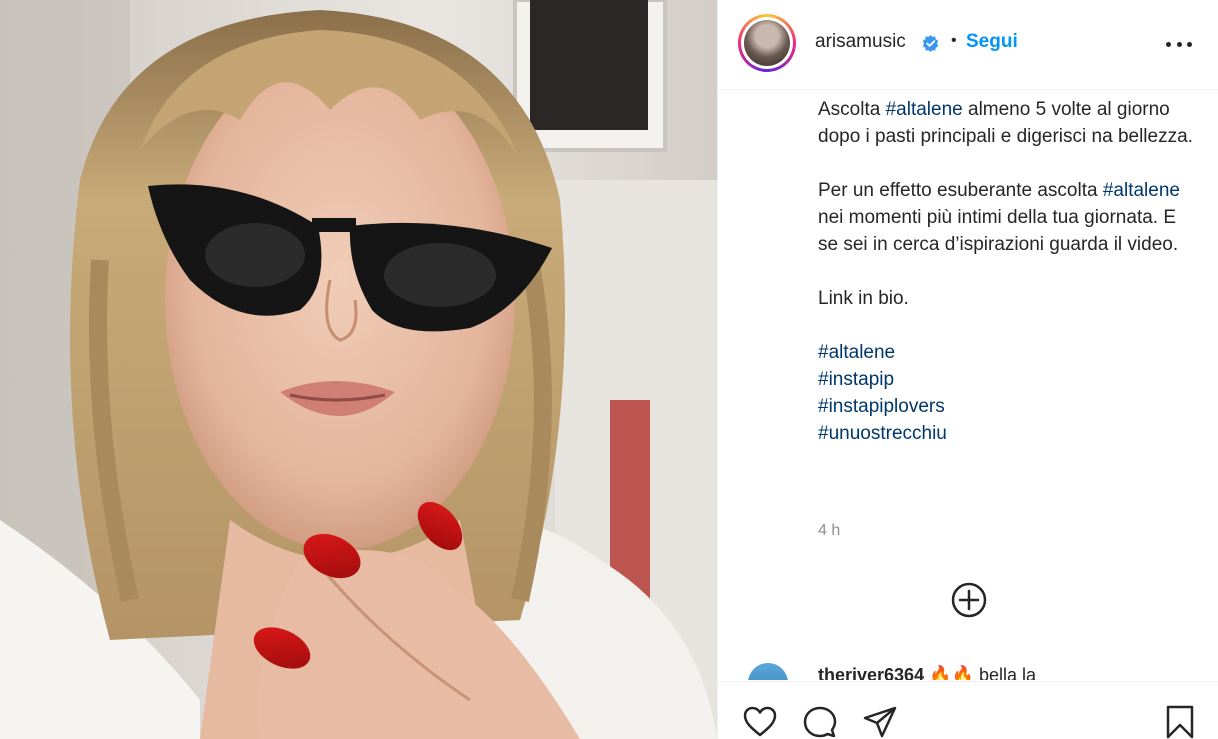 The height and width of the screenshot is (739, 1218). Describe the element at coordinates (860, 42) in the screenshot. I see `username-link: arisamusic` at that location.